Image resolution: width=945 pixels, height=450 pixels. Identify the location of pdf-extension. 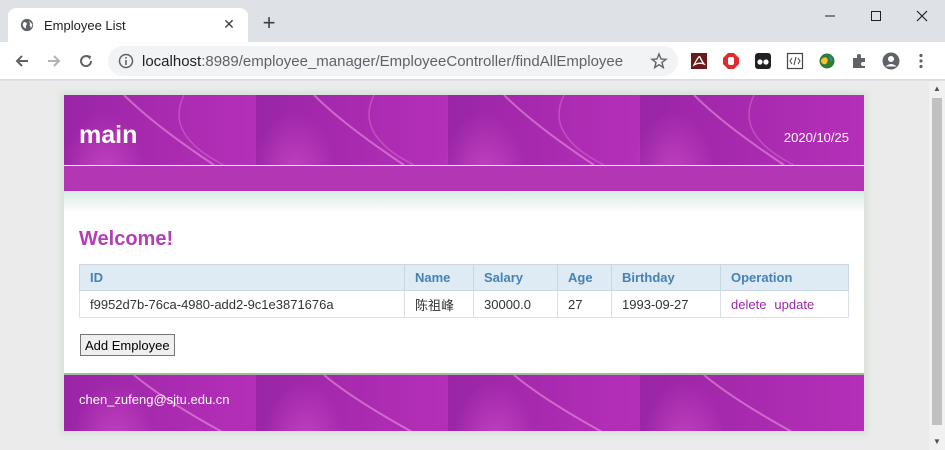
(699, 61).